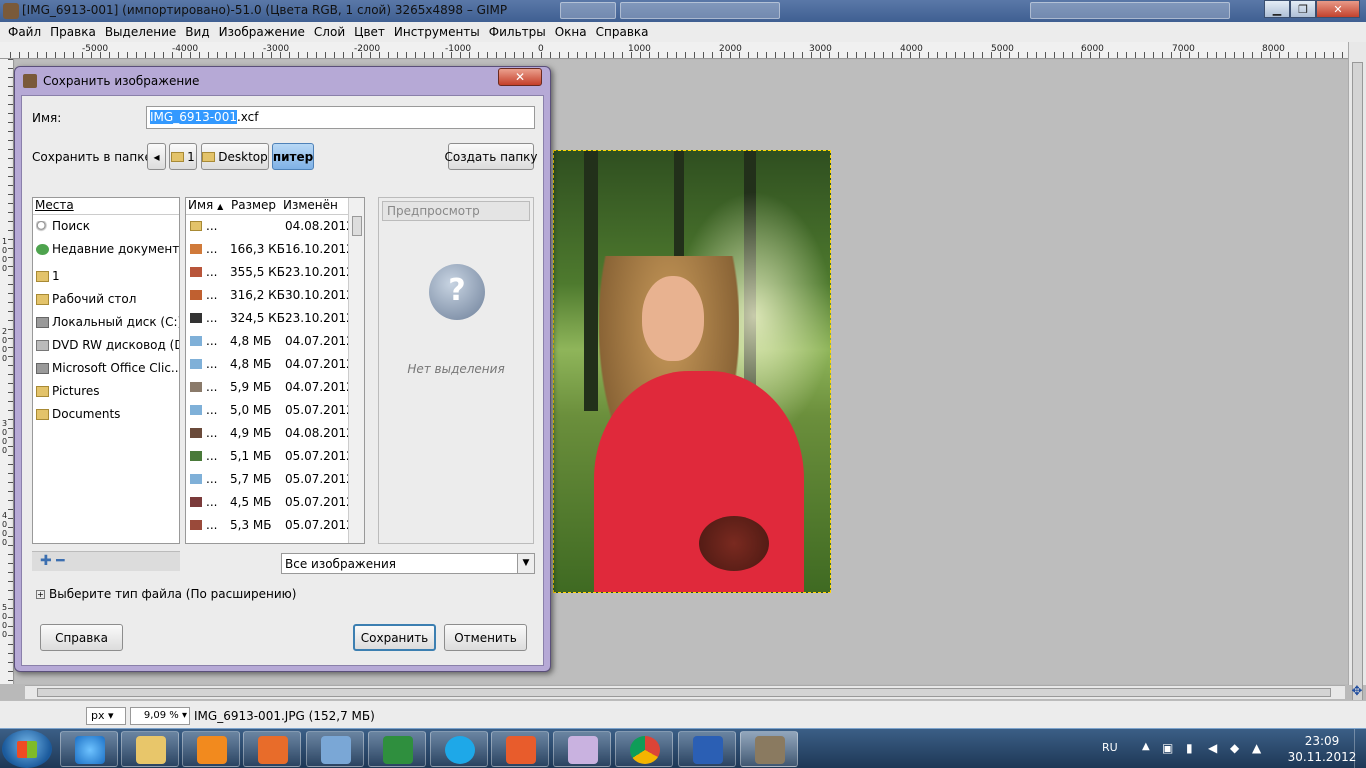 This screenshot has width=1366, height=768. I want to click on places-item-pictures: Pictures, so click(106, 391).